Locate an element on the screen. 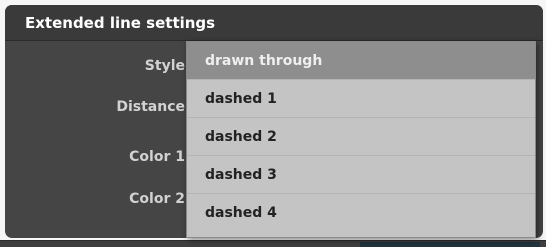 This screenshot has height=247, width=546. style-label: Style is located at coordinates (164, 66).